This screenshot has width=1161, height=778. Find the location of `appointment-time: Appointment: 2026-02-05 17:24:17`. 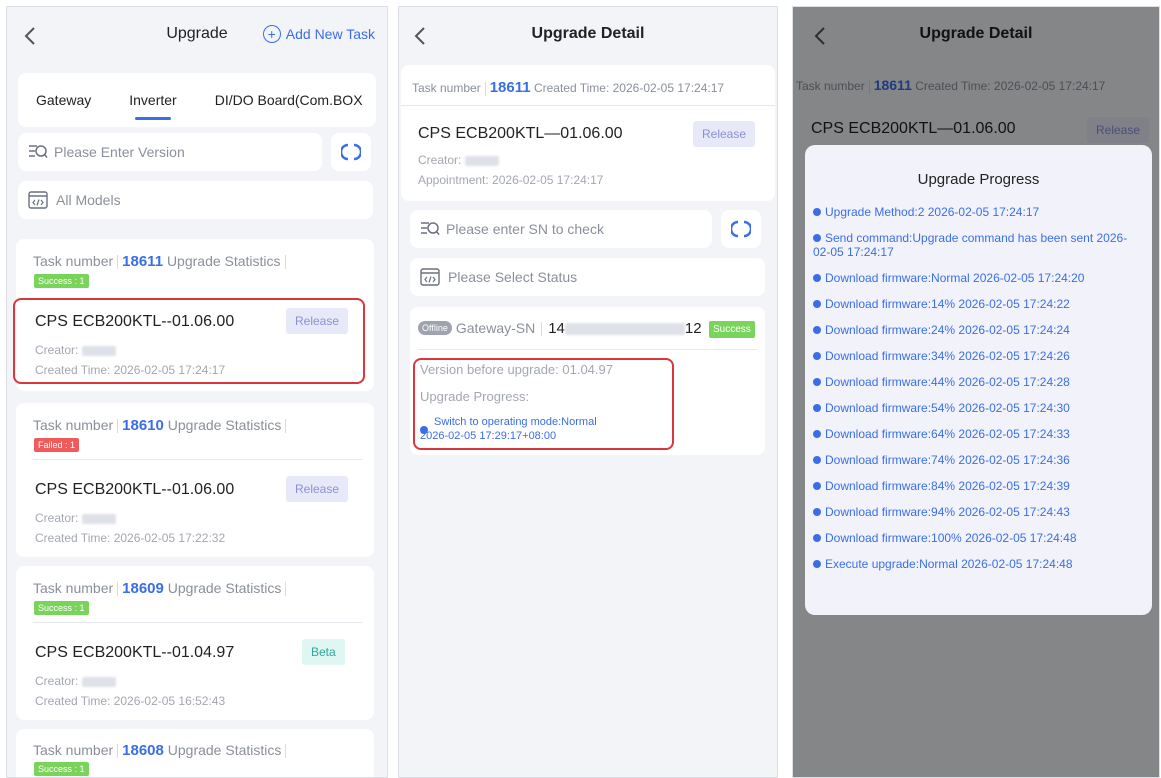

appointment-time: Appointment: 2026-02-05 17:24:17 is located at coordinates (511, 180).